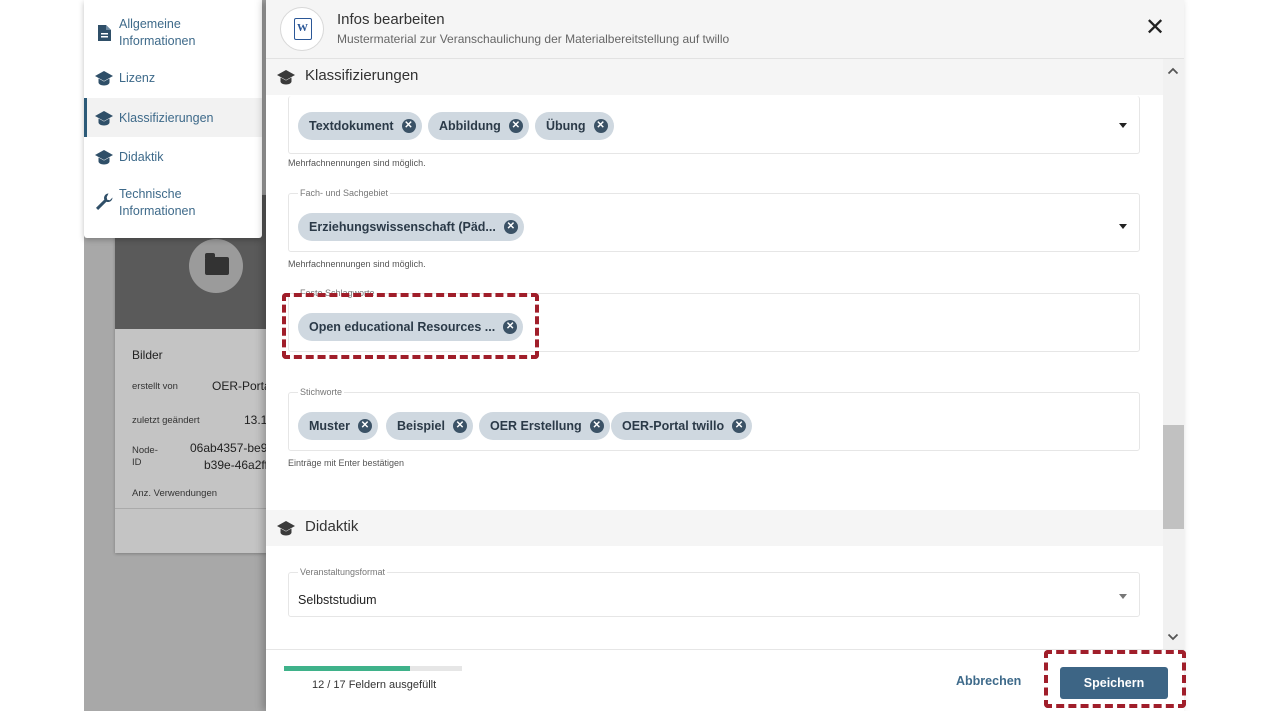 The width and height of the screenshot is (1266, 711). What do you see at coordinates (104, 201) in the screenshot?
I see `wrench-icon` at bounding box center [104, 201].